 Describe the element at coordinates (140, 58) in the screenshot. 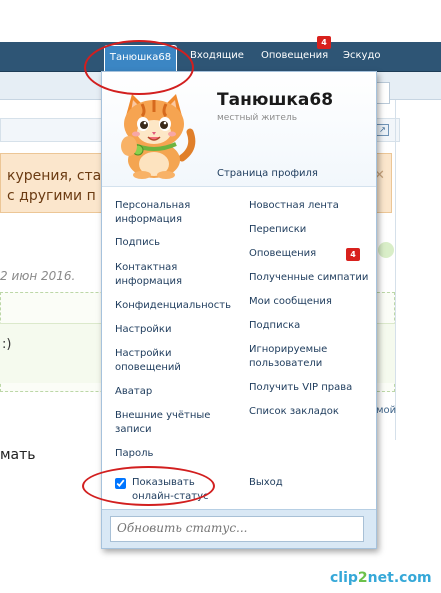

I see `tab-username: Танюшка68` at that location.